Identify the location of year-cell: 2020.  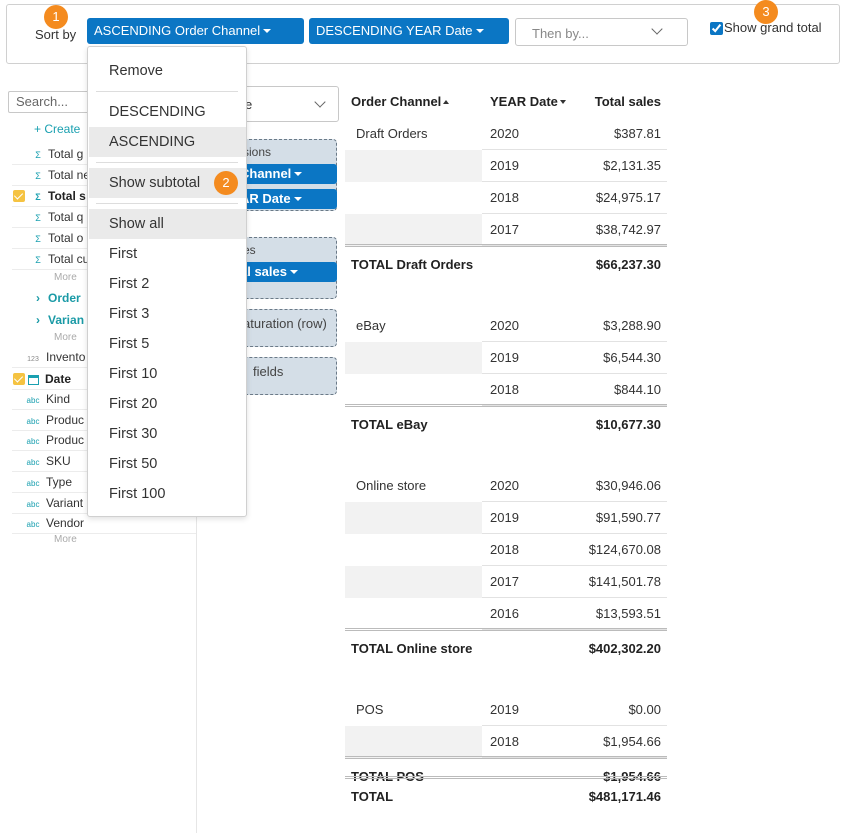
(504, 133).